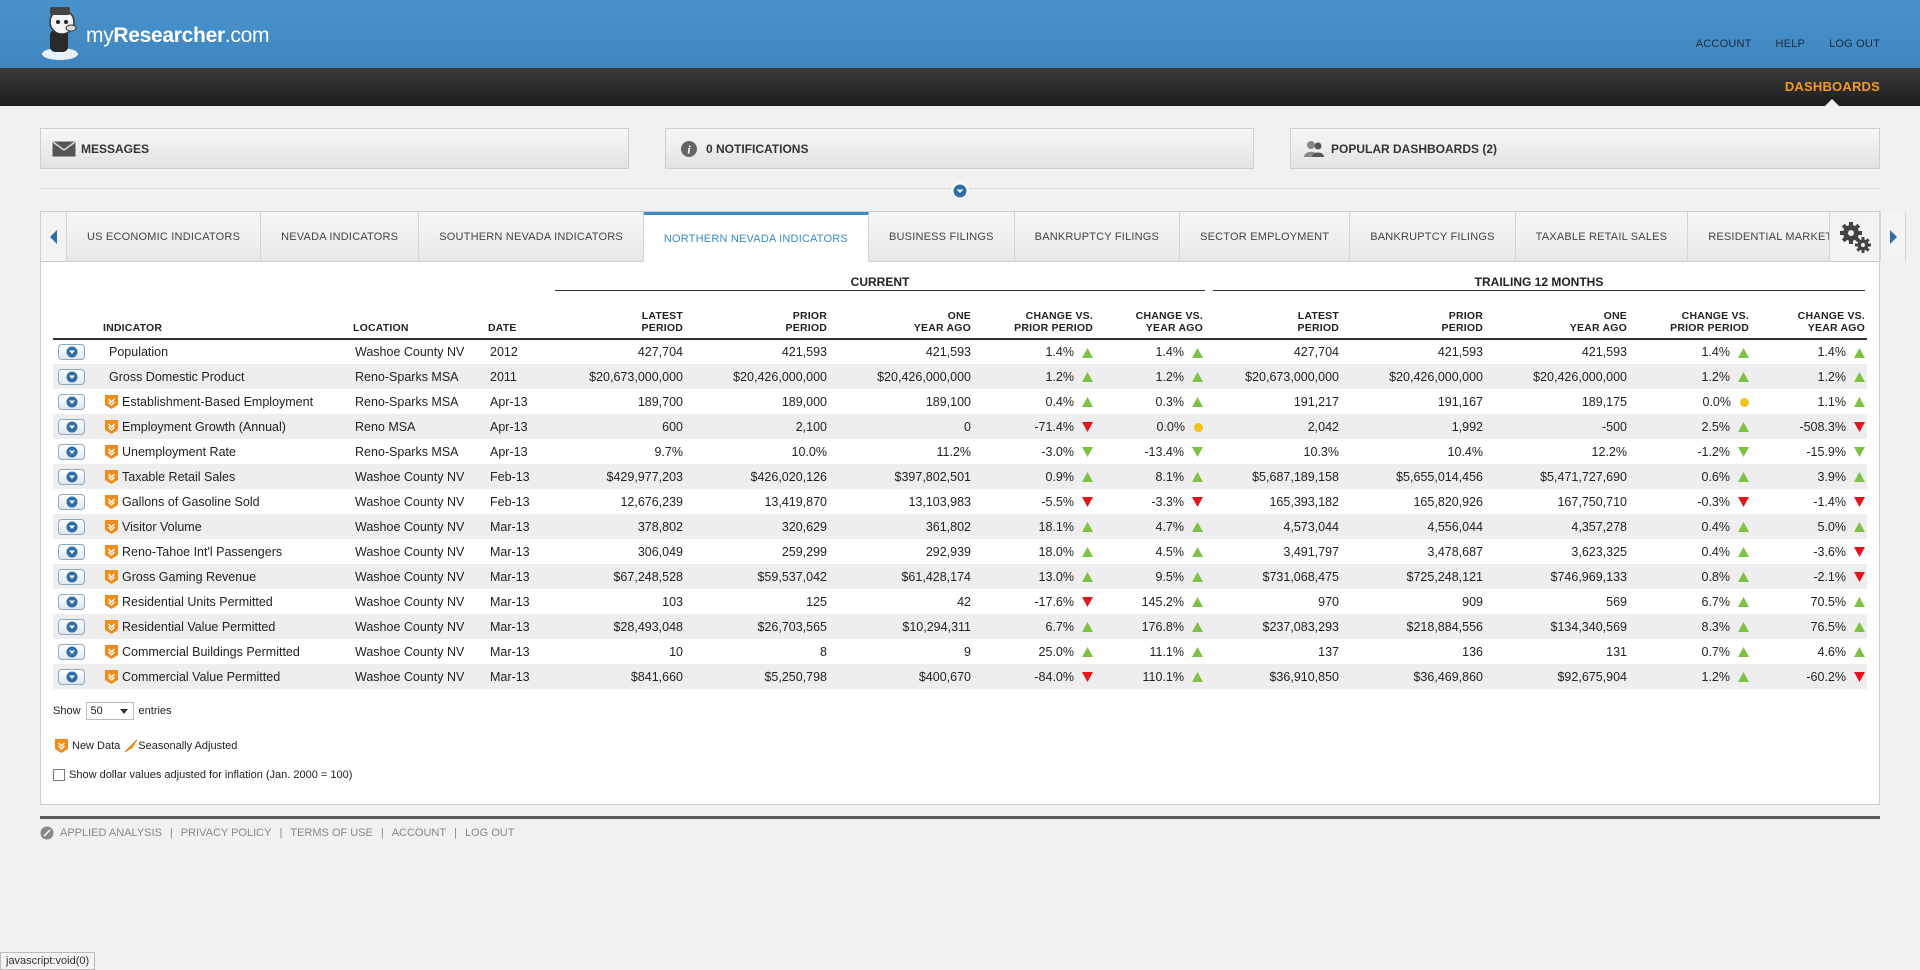 The image size is (1920, 970). I want to click on account-link: ACCOUNT, so click(1724, 44).